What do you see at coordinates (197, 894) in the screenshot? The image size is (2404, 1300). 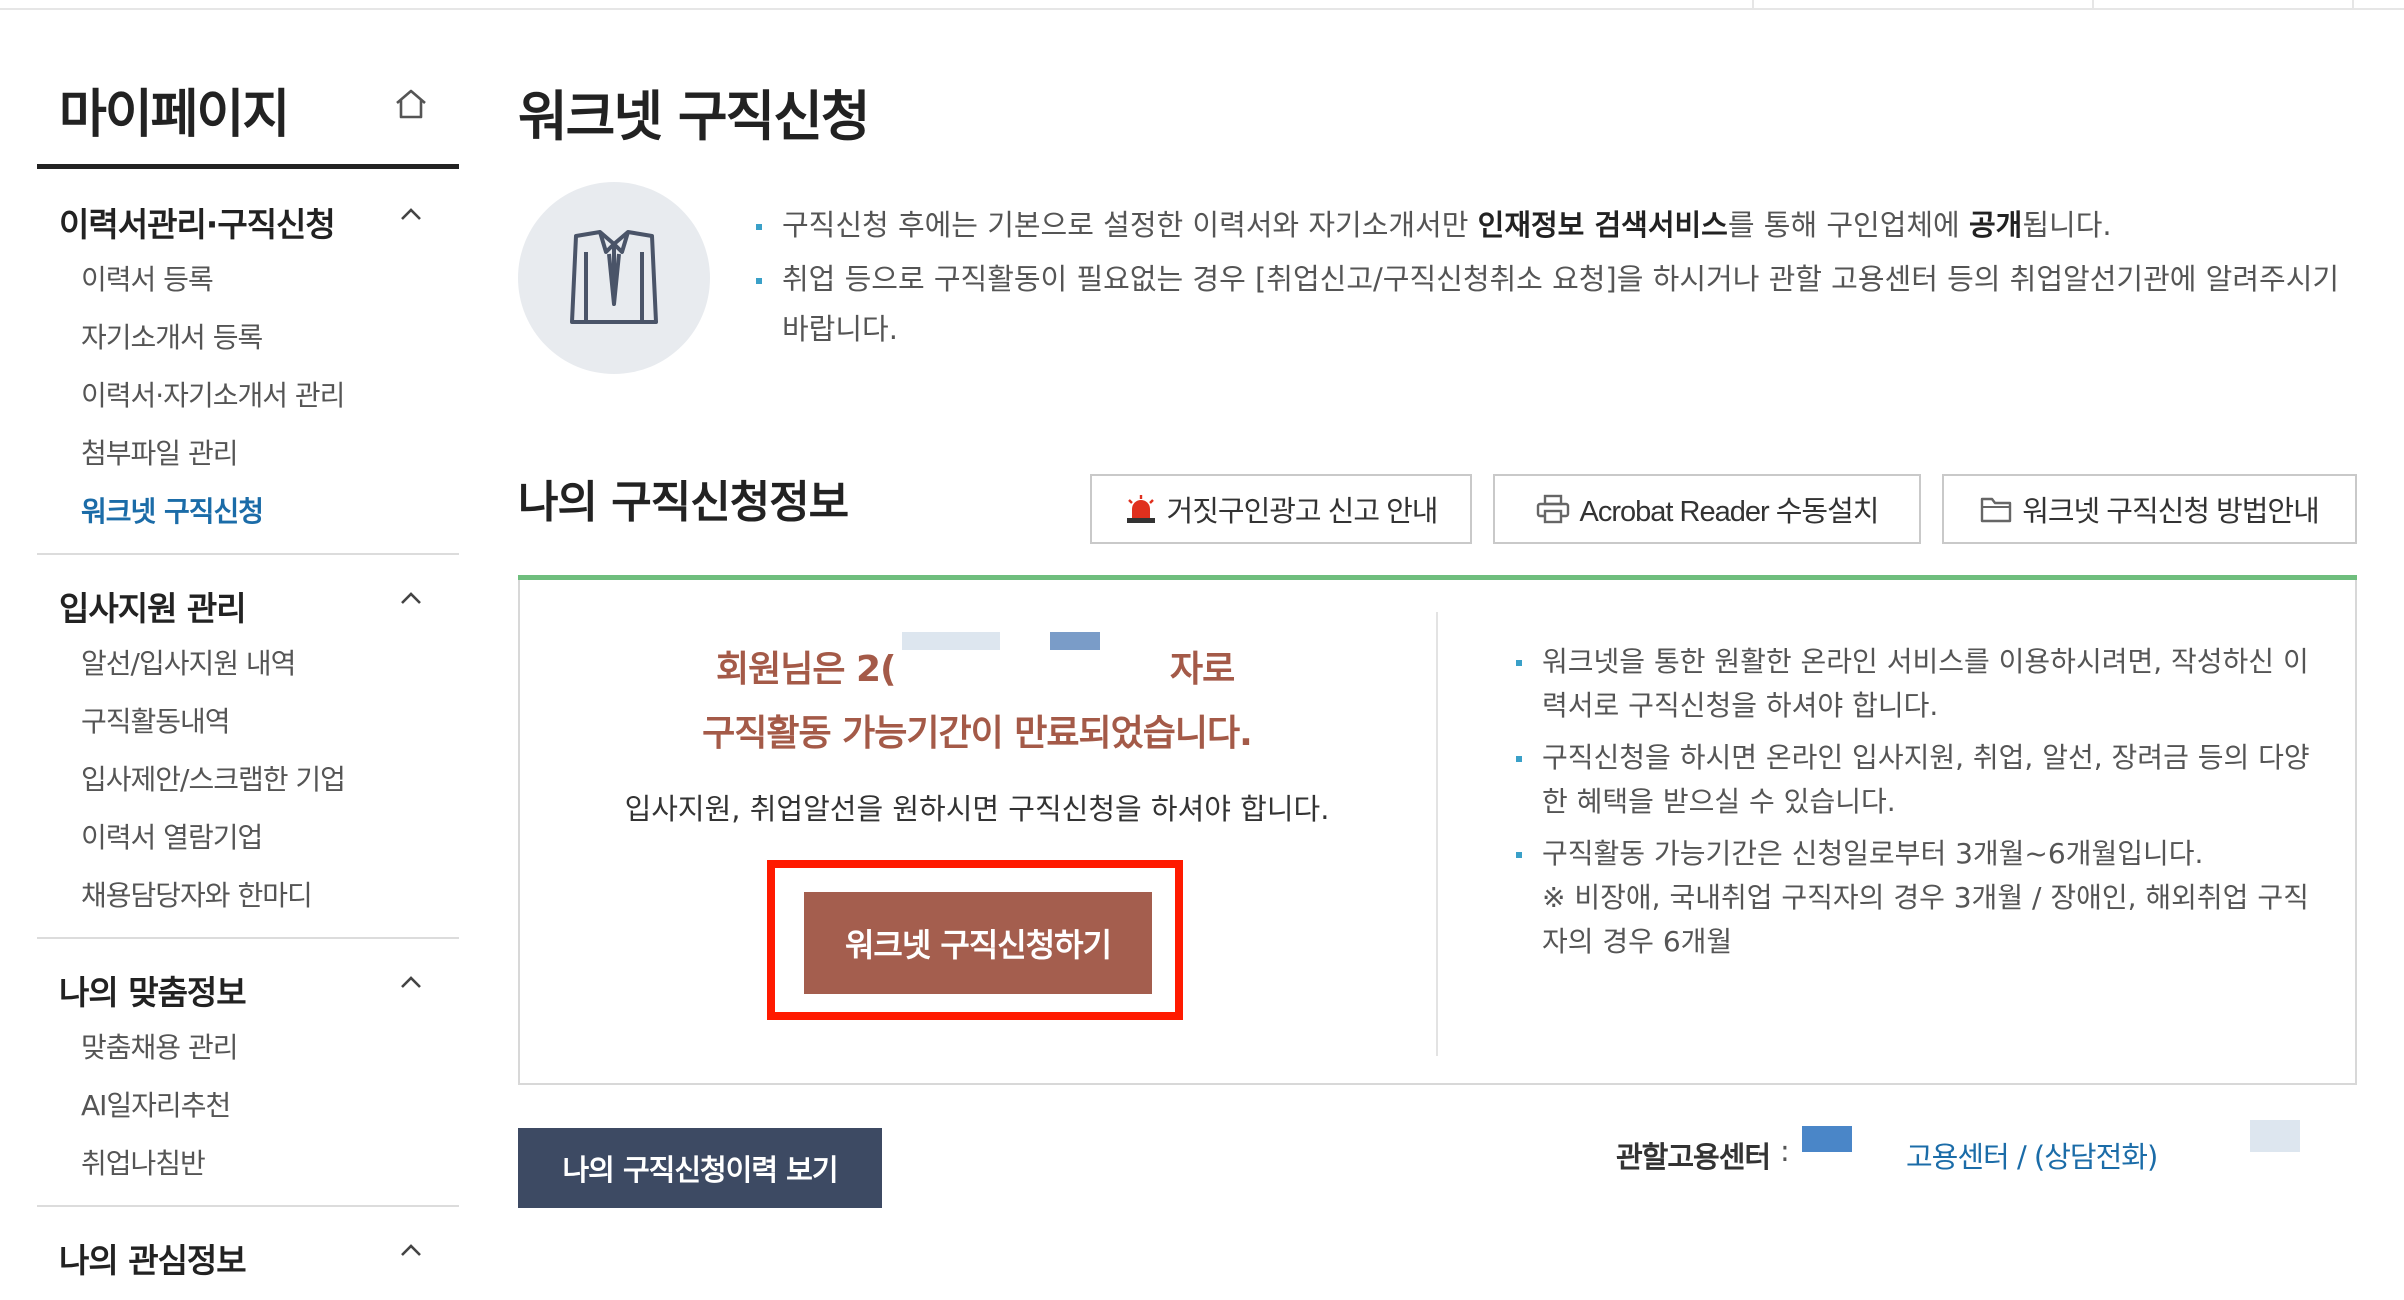 I see `sidebar-item-recruiter-chat: 채용담당자와 한마디` at bounding box center [197, 894].